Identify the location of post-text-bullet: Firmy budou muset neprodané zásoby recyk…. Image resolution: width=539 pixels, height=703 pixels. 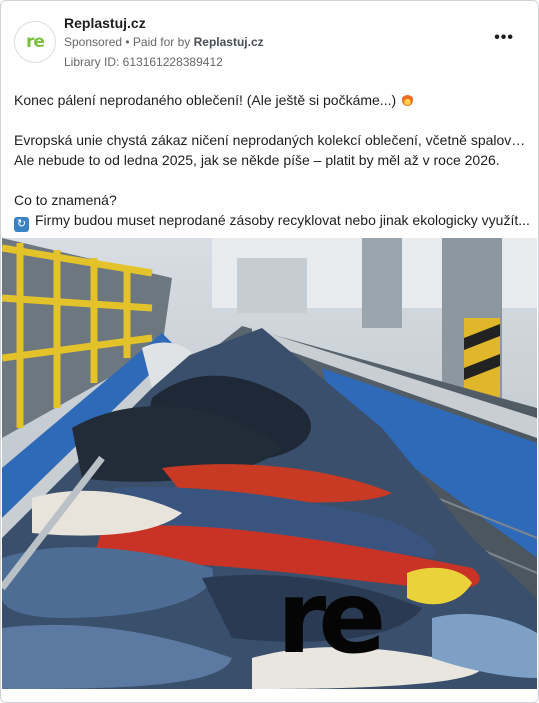
(282, 220).